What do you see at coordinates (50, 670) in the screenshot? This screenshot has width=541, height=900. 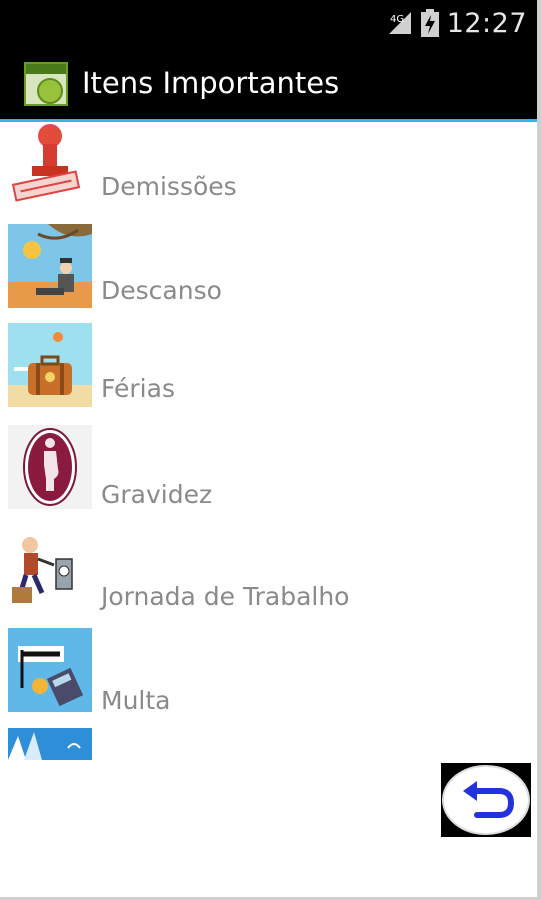 I see `fine-calculator-icon` at bounding box center [50, 670].